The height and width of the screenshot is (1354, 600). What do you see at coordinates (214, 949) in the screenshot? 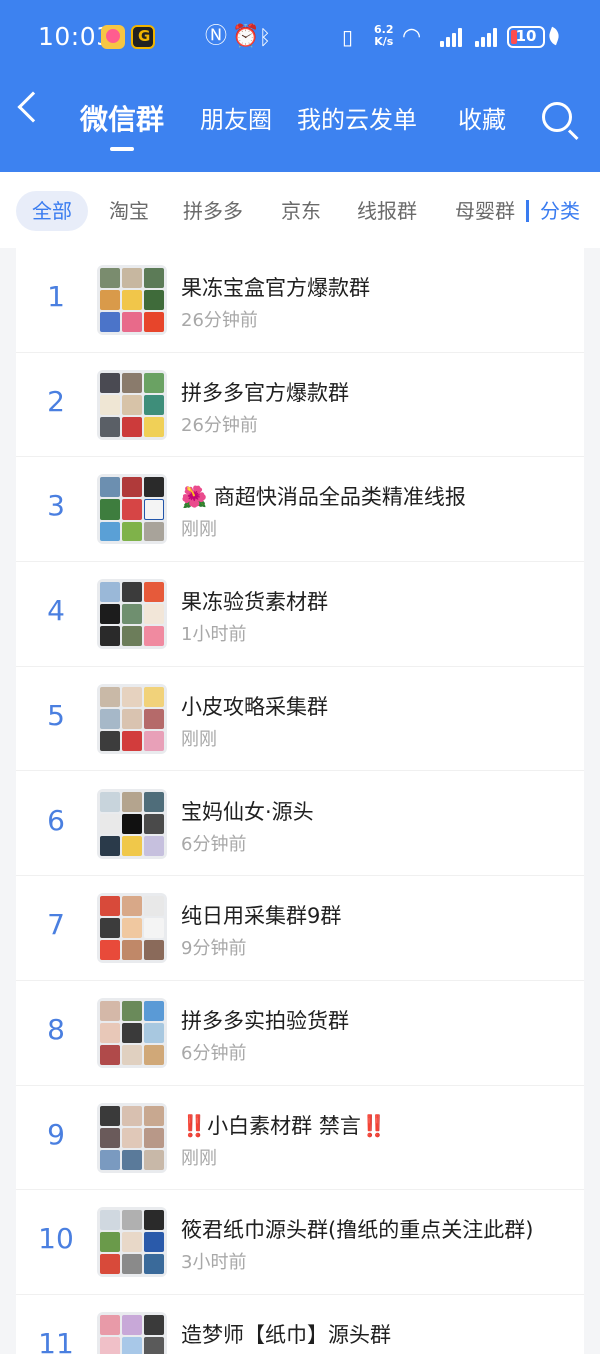
I see `group-last-active: 9分钟前` at bounding box center [214, 949].